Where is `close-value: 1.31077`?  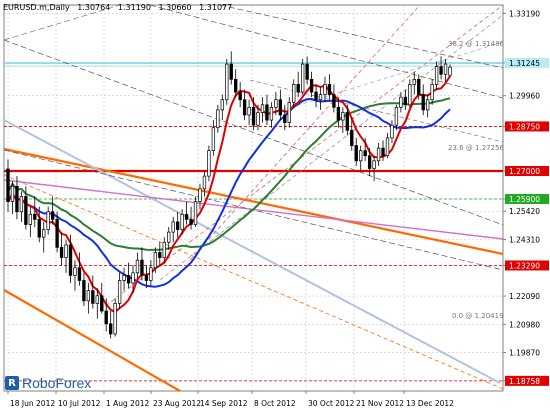
close-value: 1.31077 is located at coordinates (216, 7).